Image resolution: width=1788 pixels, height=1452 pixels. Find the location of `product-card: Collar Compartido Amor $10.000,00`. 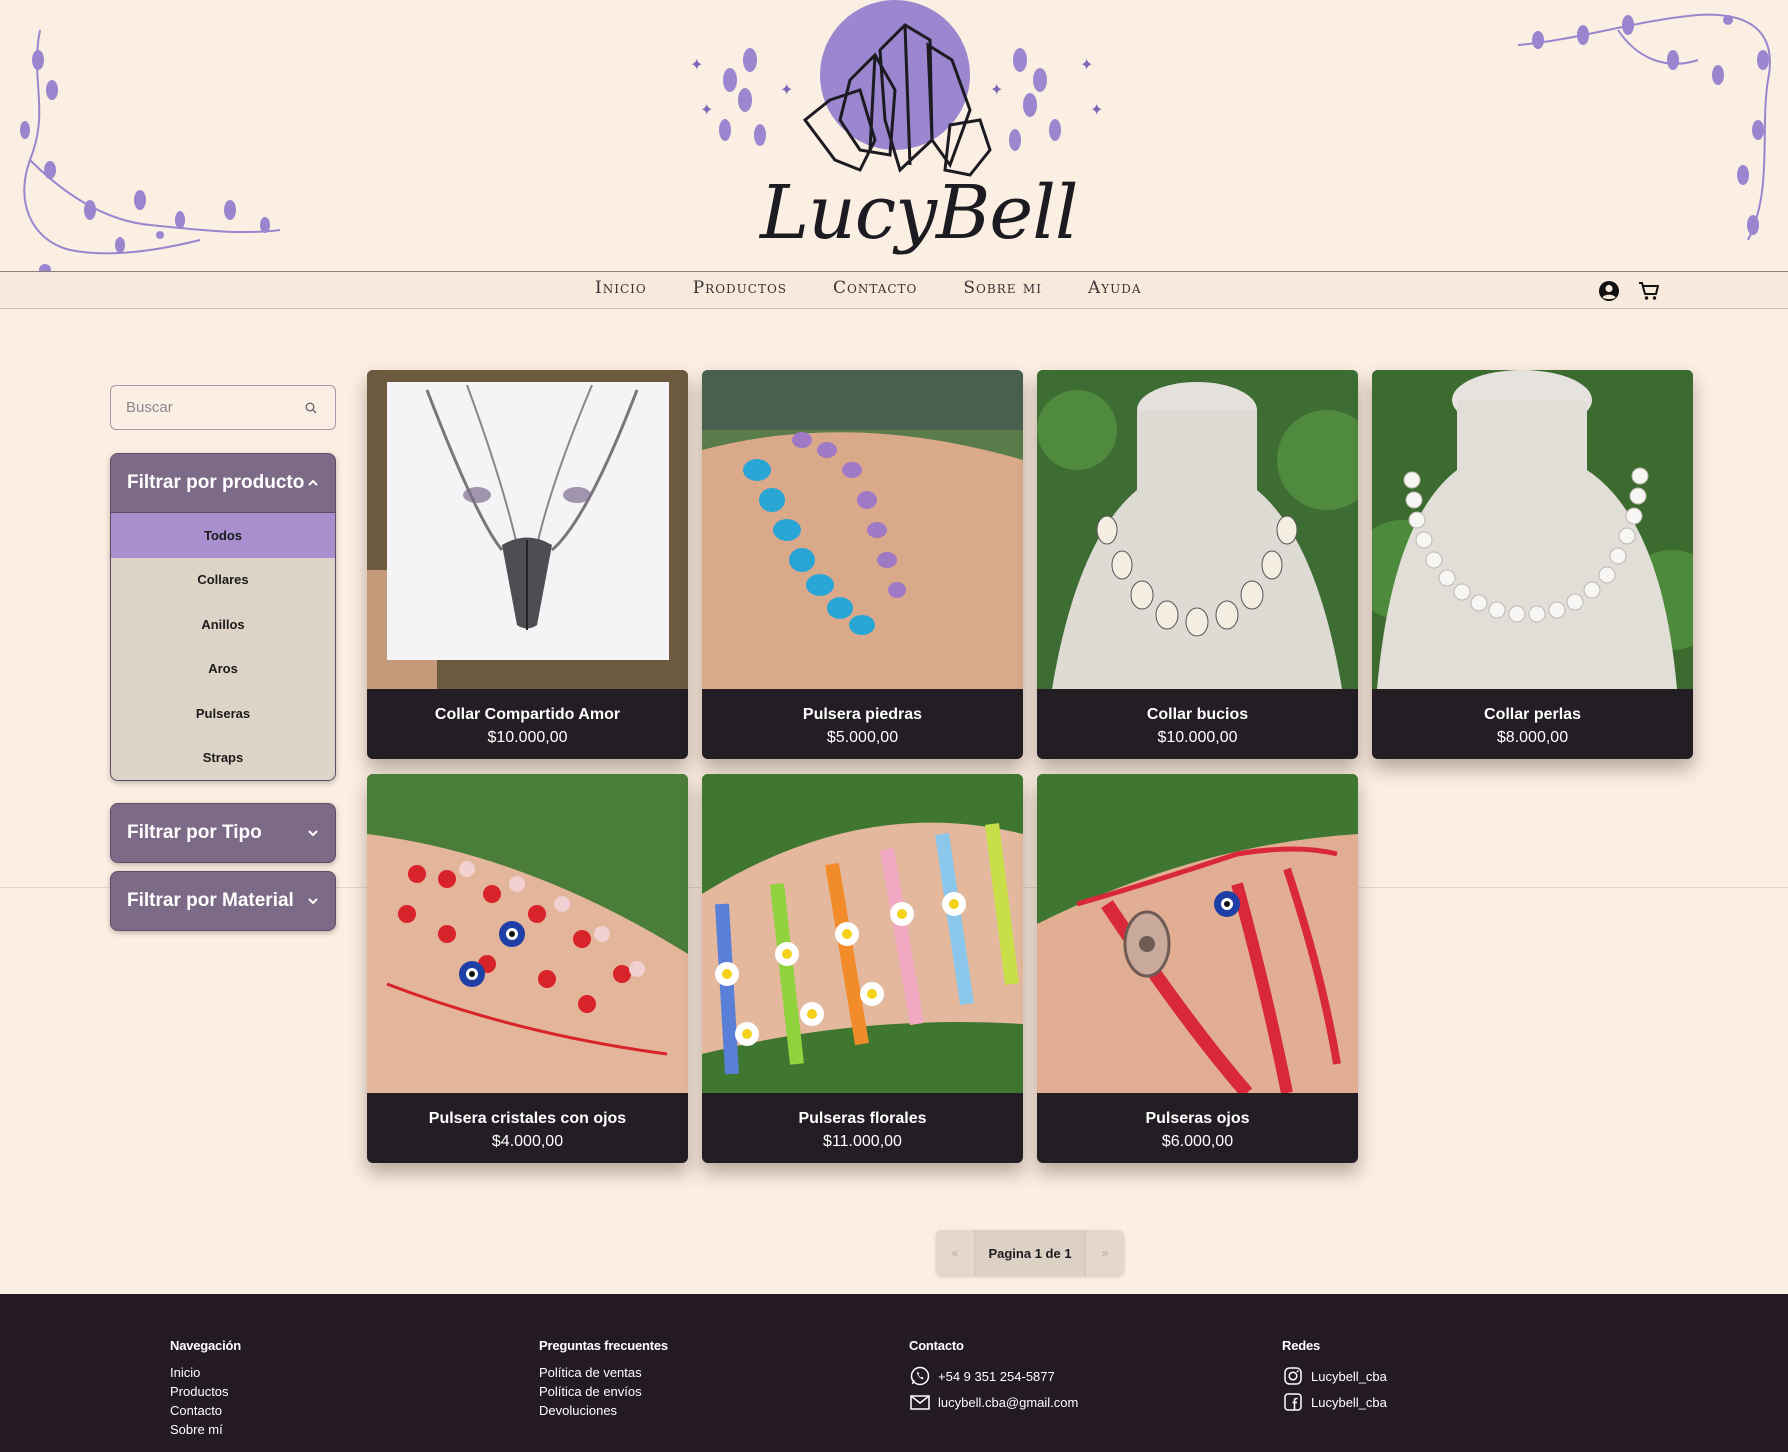

product-card: Collar Compartido Amor $10.000,00 is located at coordinates (527, 564).